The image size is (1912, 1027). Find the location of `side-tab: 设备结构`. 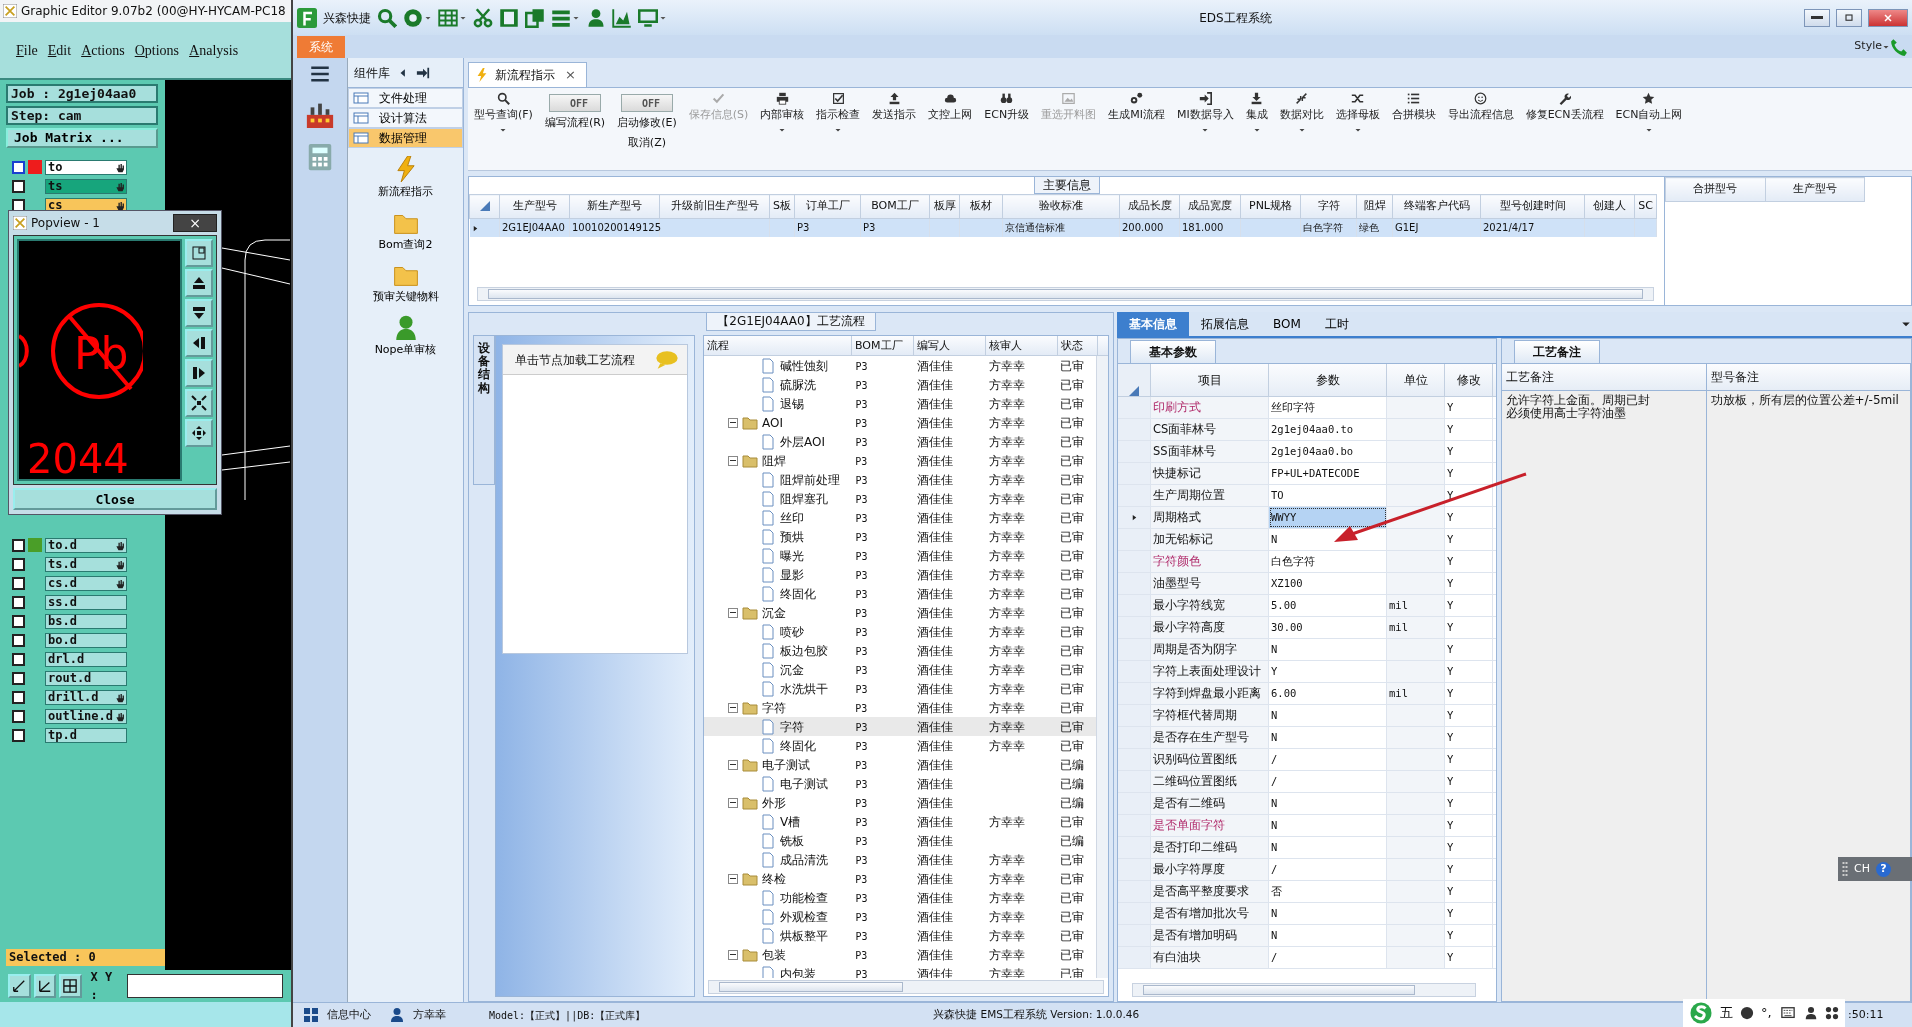

side-tab: 设备结构 is located at coordinates (484, 410).